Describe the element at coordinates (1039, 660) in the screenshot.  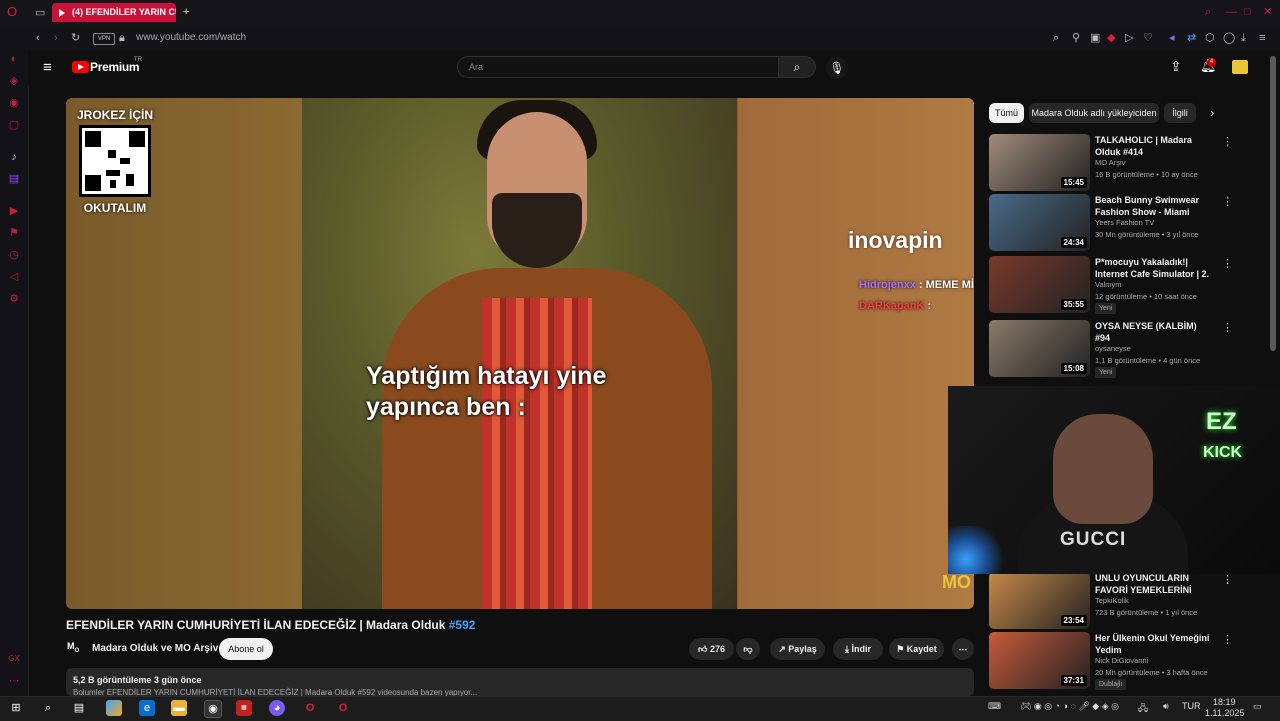
I see `recommendation-thumbnail: 37:31` at that location.